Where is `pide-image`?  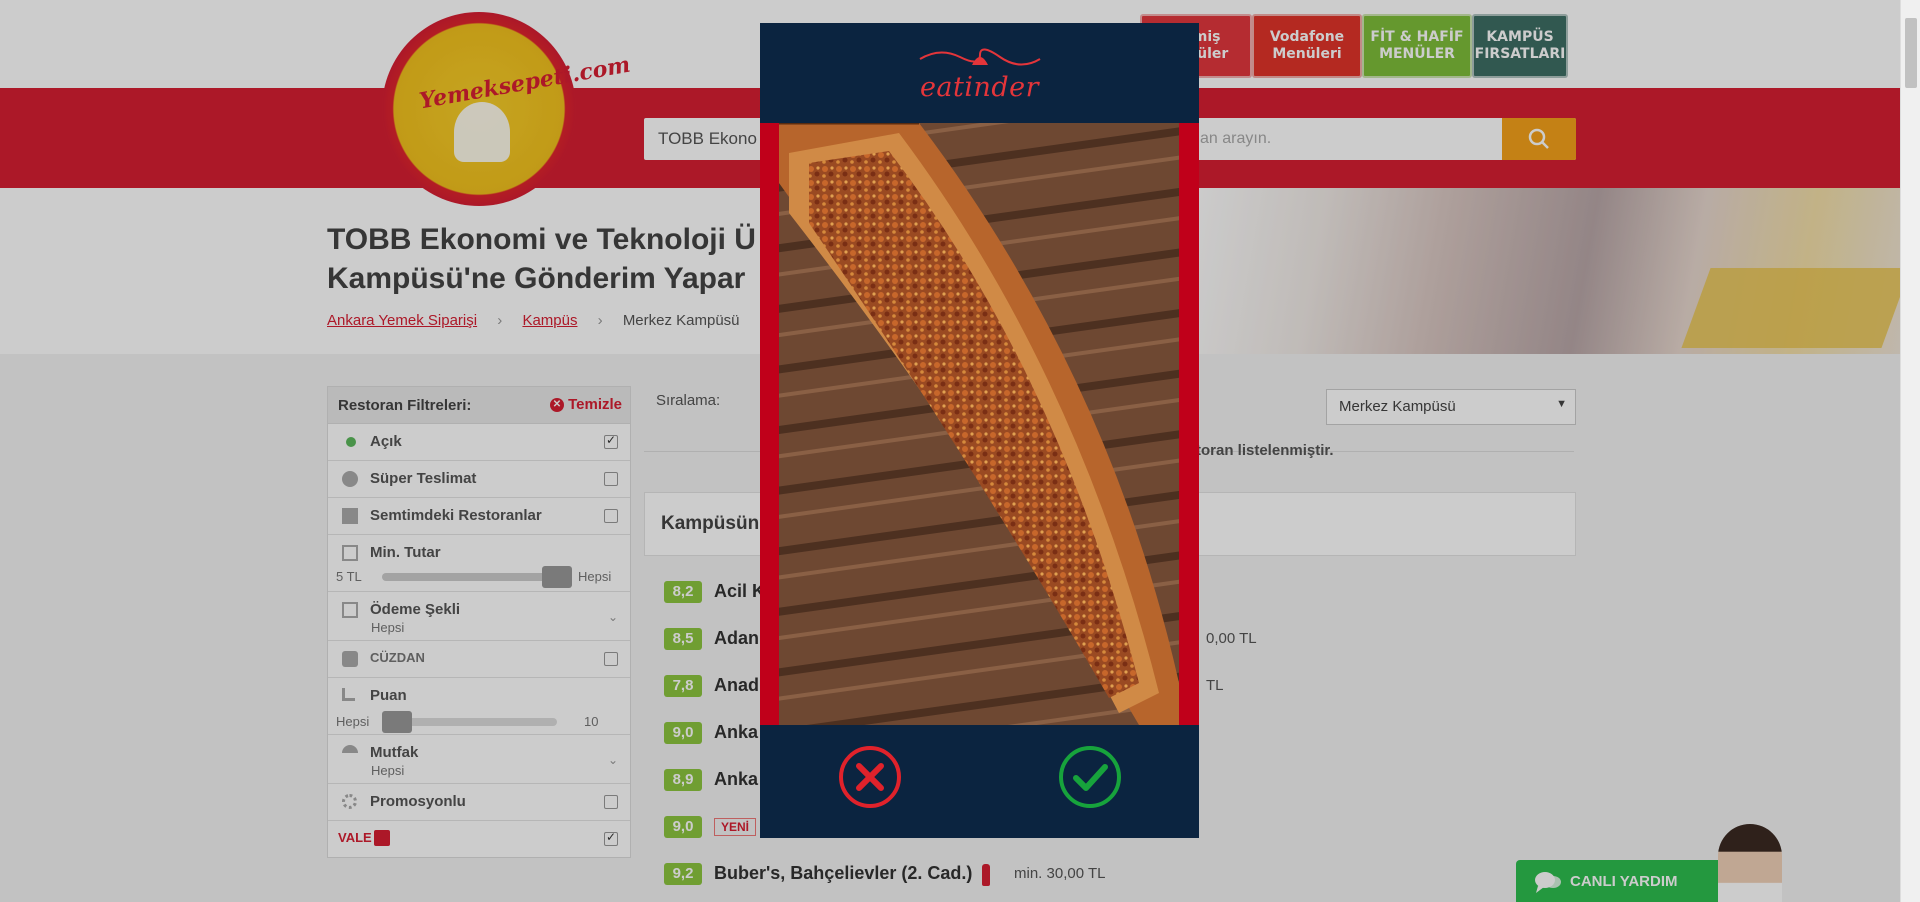
pide-image is located at coordinates (979, 424).